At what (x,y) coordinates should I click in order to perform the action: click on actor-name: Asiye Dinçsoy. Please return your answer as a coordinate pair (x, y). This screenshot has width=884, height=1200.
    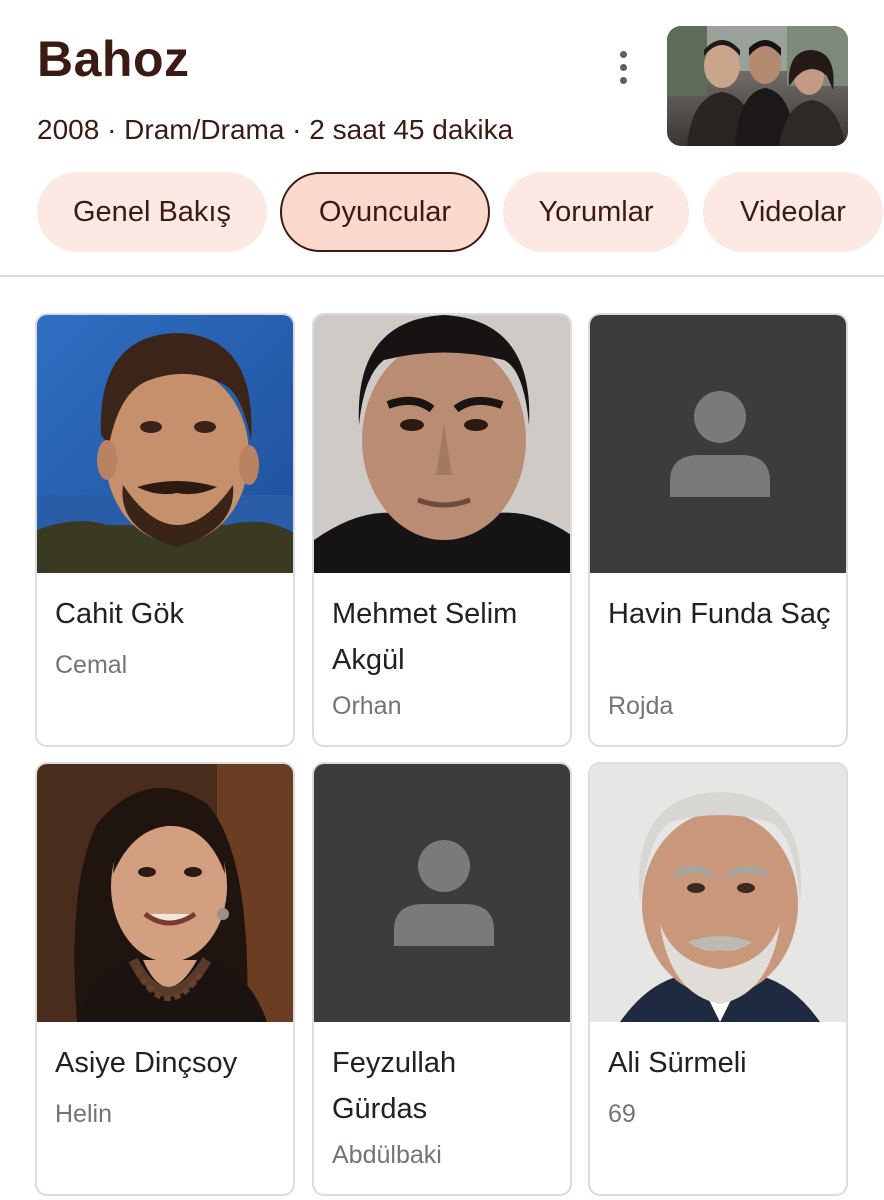
    Looking at the image, I should click on (146, 1063).